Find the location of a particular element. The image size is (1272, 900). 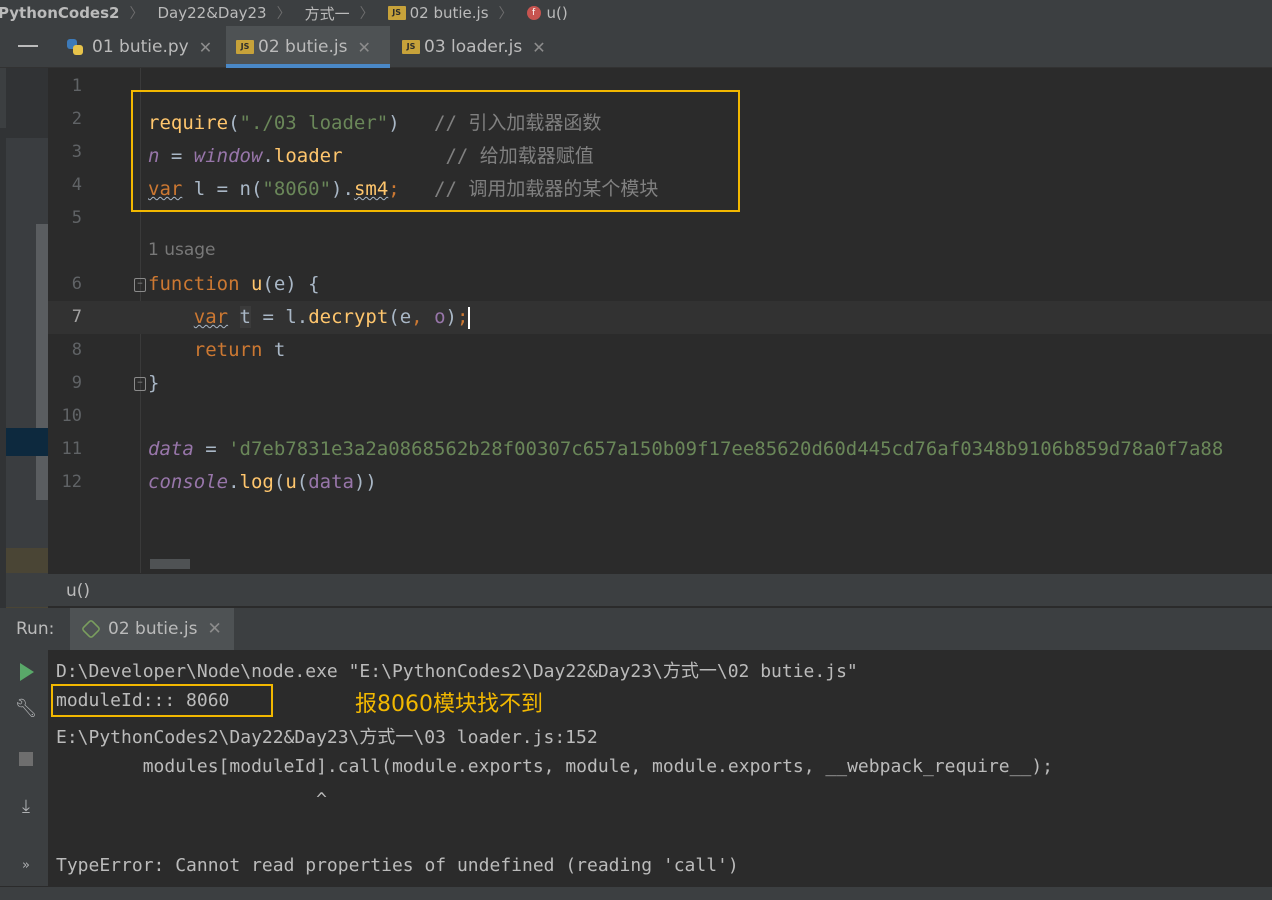

code-token: ( is located at coordinates (279, 482).